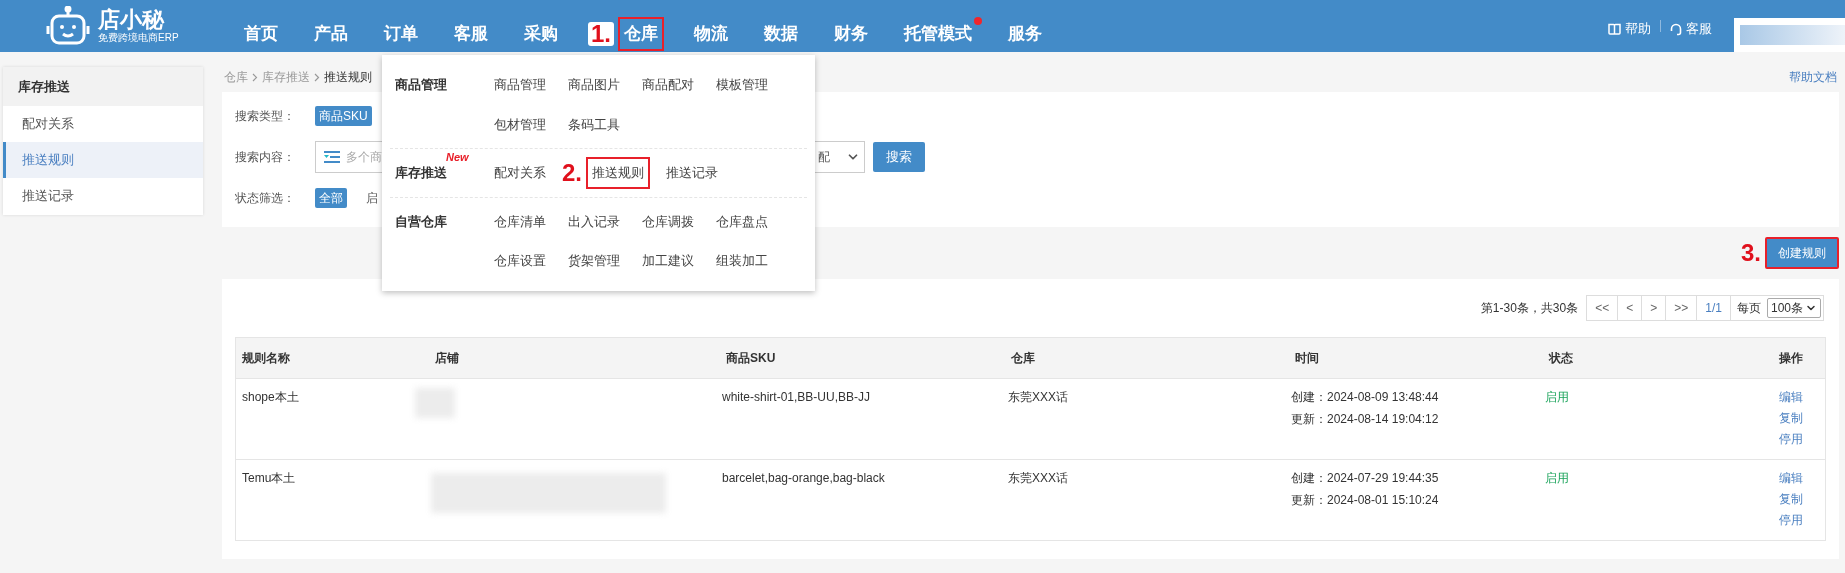 Image resolution: width=1845 pixels, height=573 pixels. I want to click on menu-group-title: 自营仓库, so click(421, 221).